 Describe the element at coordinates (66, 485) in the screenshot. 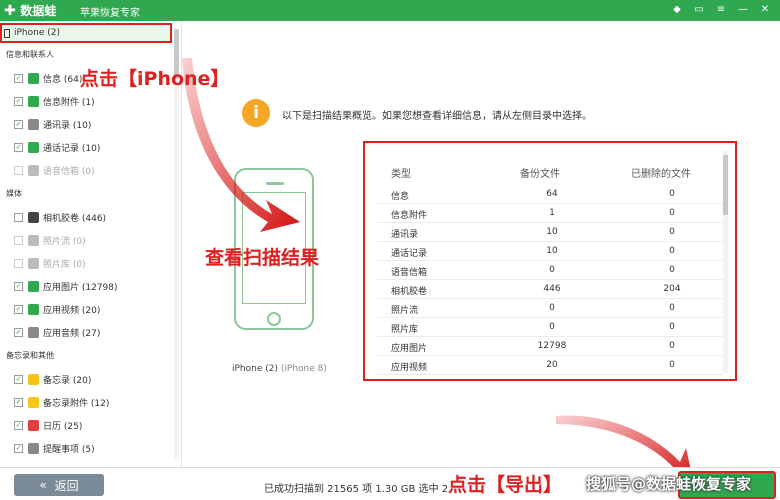

I see `back-label: 返回` at that location.